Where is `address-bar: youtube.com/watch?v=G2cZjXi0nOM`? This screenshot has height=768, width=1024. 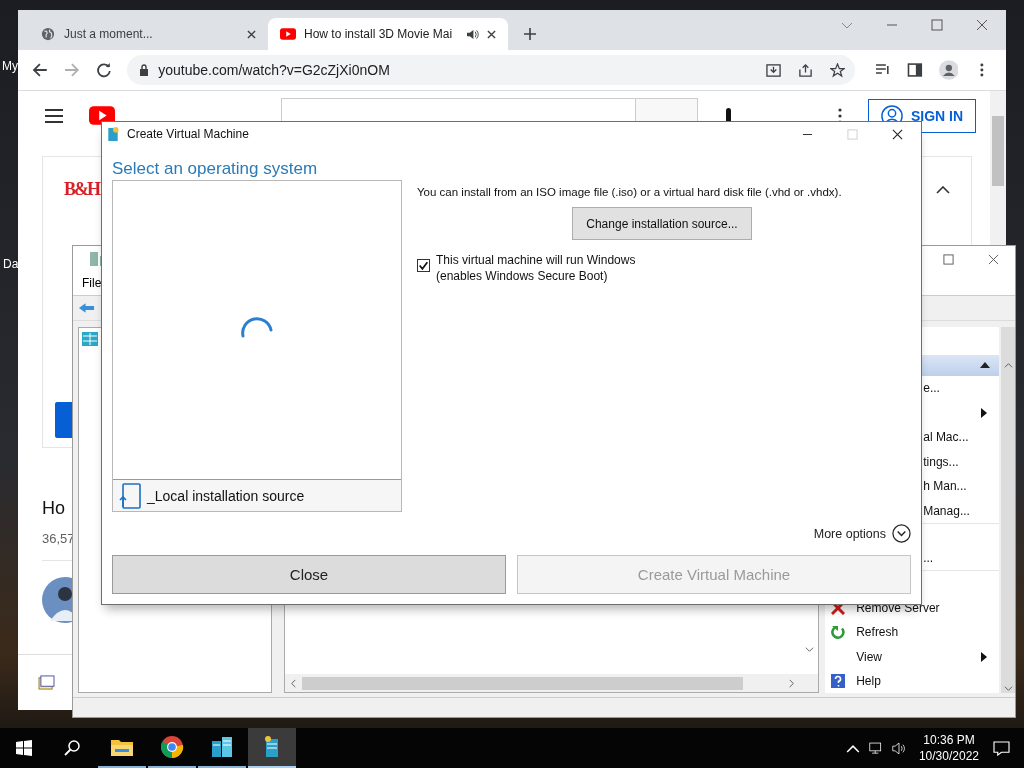 address-bar: youtube.com/watch?v=G2cZjXi0nOM is located at coordinates (491, 70).